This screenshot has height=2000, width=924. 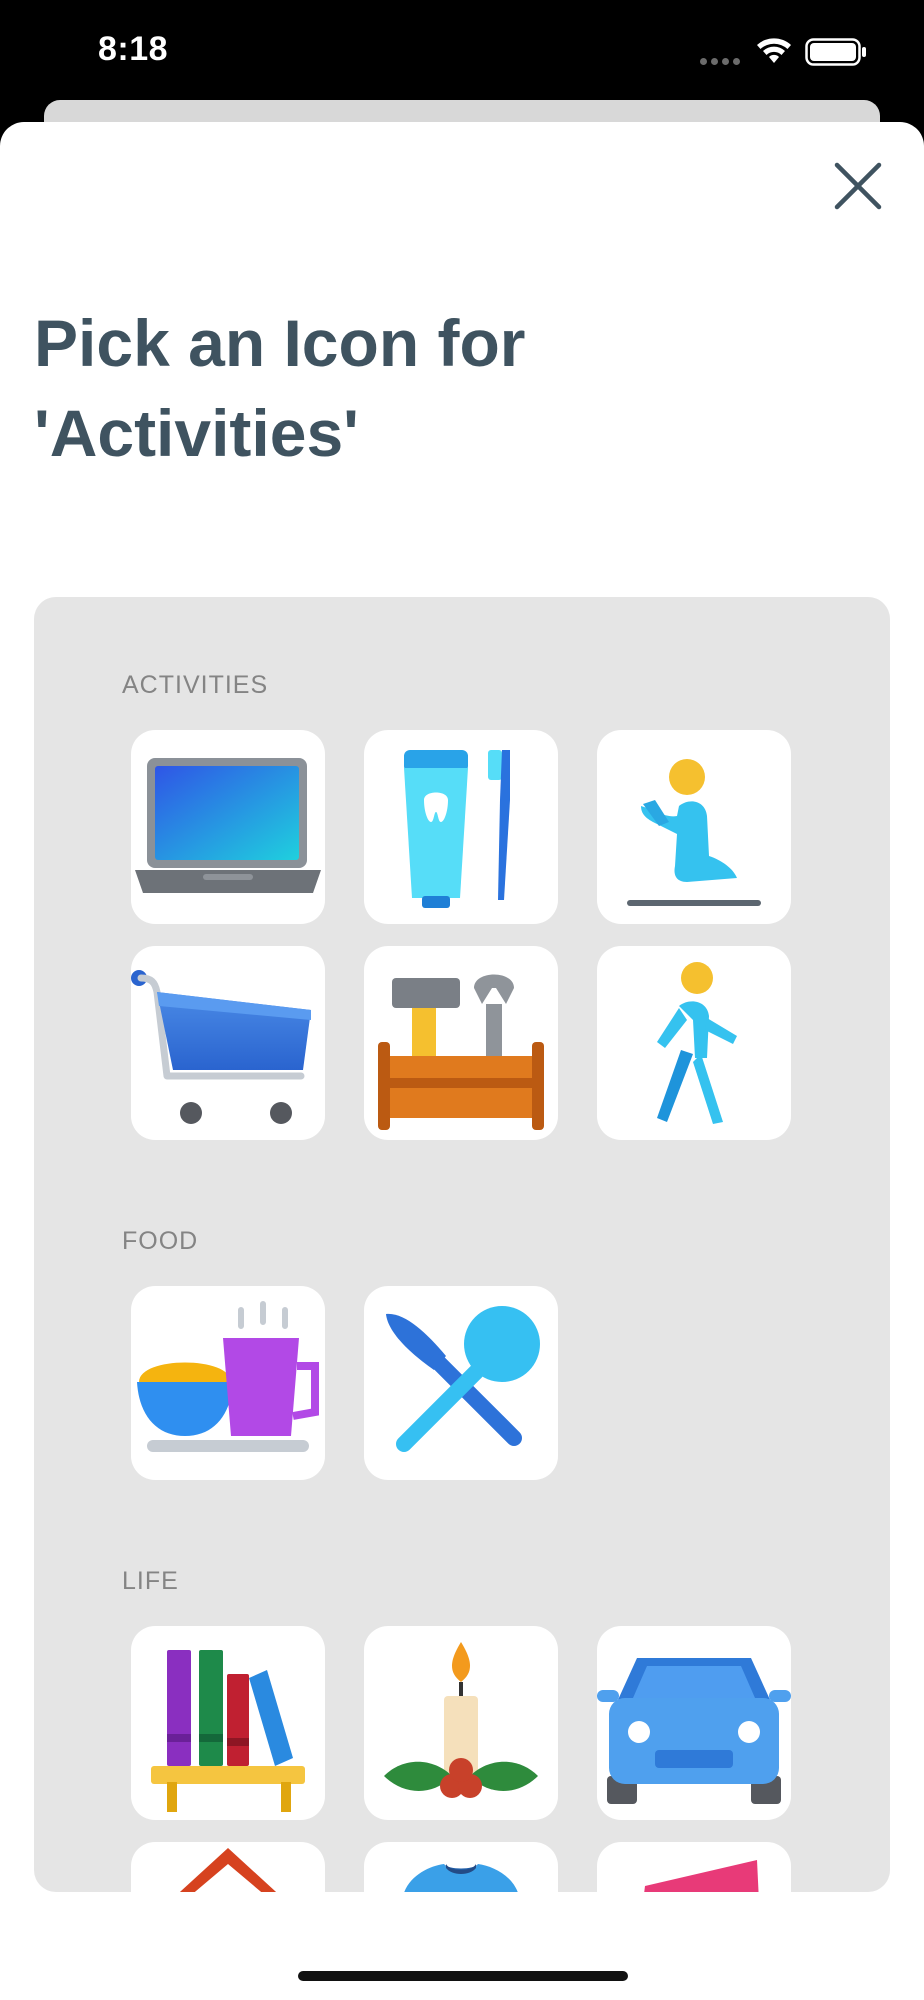 I want to click on icon-option-house, so click(x=228, y=1867).